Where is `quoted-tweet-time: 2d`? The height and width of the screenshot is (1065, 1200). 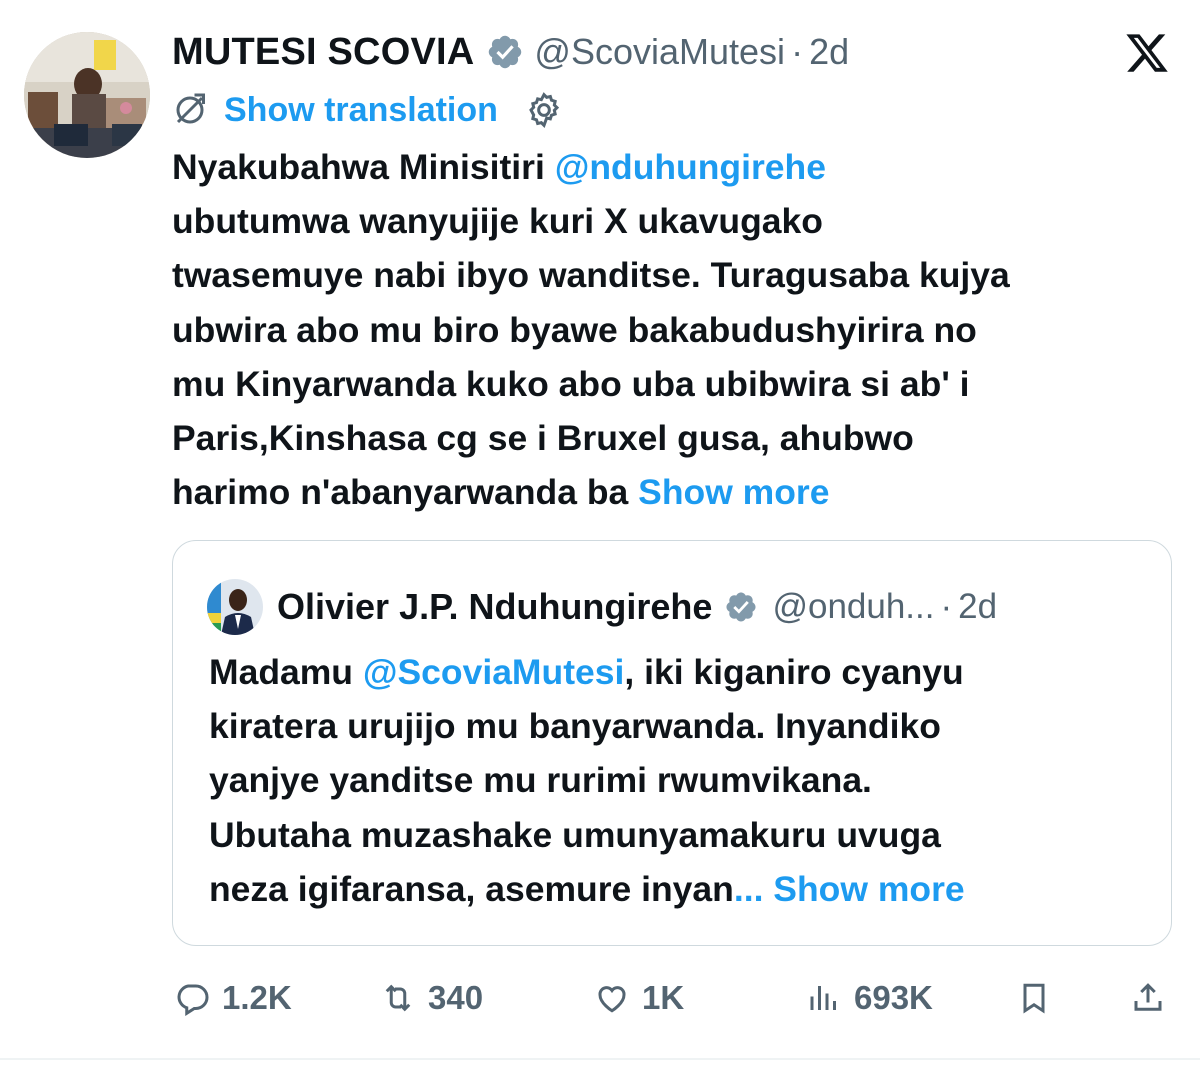 quoted-tweet-time: 2d is located at coordinates (977, 607).